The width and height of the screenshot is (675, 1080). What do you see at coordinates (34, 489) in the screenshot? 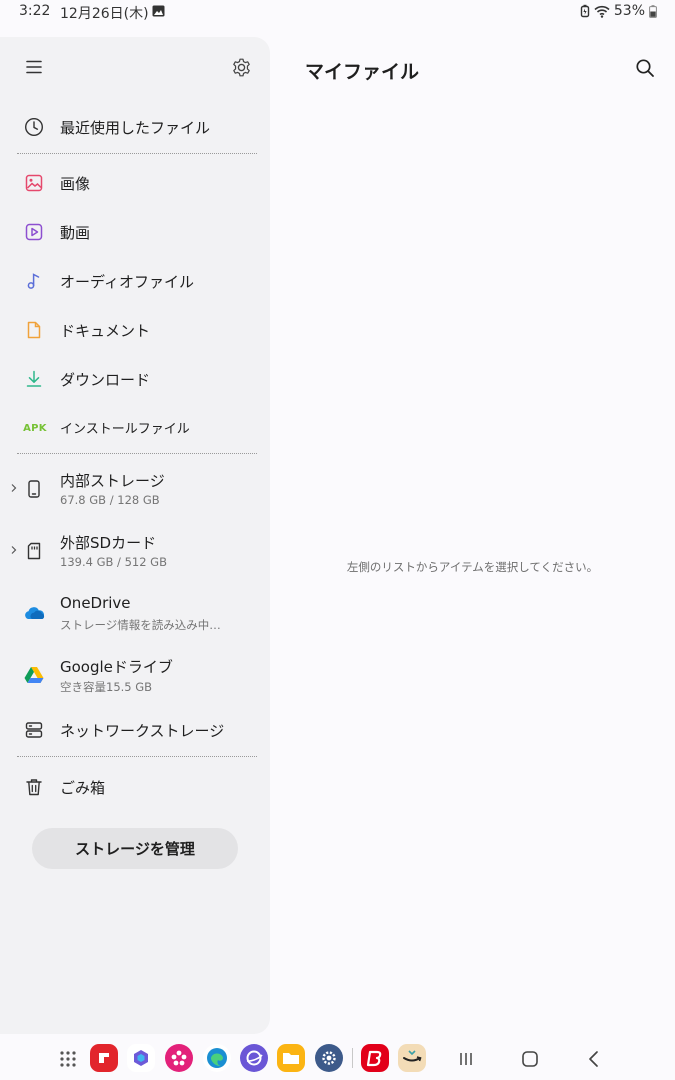
I see `phone-icon` at bounding box center [34, 489].